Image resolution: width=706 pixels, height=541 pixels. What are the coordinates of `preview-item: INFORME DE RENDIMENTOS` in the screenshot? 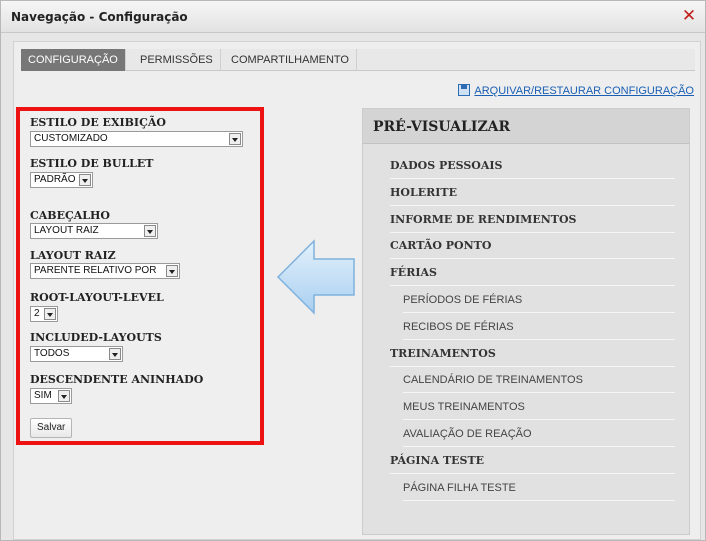 It's located at (532, 220).